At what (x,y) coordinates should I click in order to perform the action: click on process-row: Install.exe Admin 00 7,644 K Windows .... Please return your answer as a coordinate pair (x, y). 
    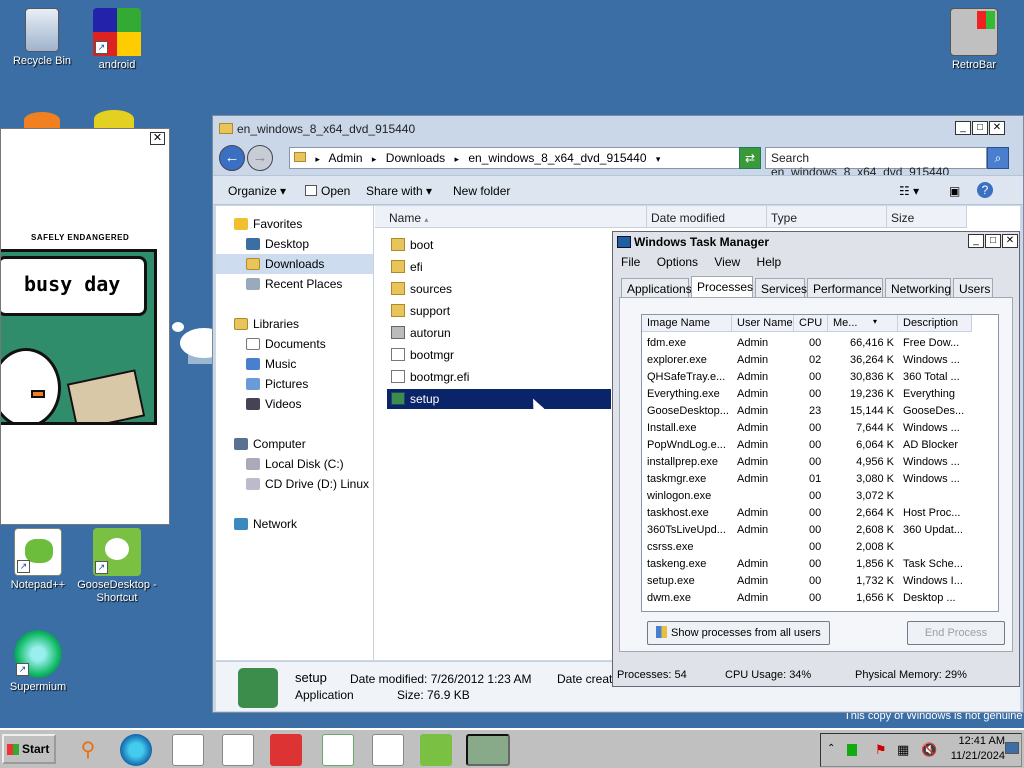
    Looking at the image, I should click on (820, 428).